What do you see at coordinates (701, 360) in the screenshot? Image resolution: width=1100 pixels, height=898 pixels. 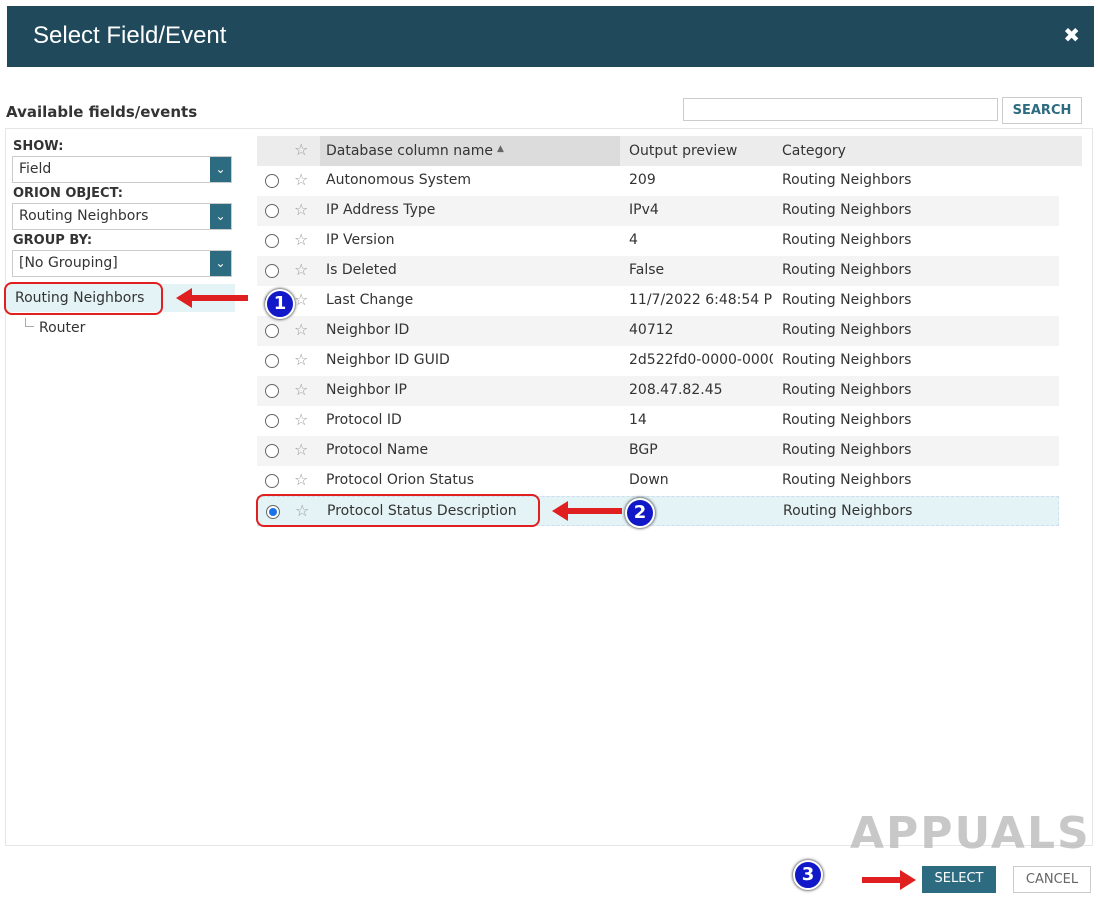 I see `cell-preview: 2d522fd0-0000-0000` at bounding box center [701, 360].